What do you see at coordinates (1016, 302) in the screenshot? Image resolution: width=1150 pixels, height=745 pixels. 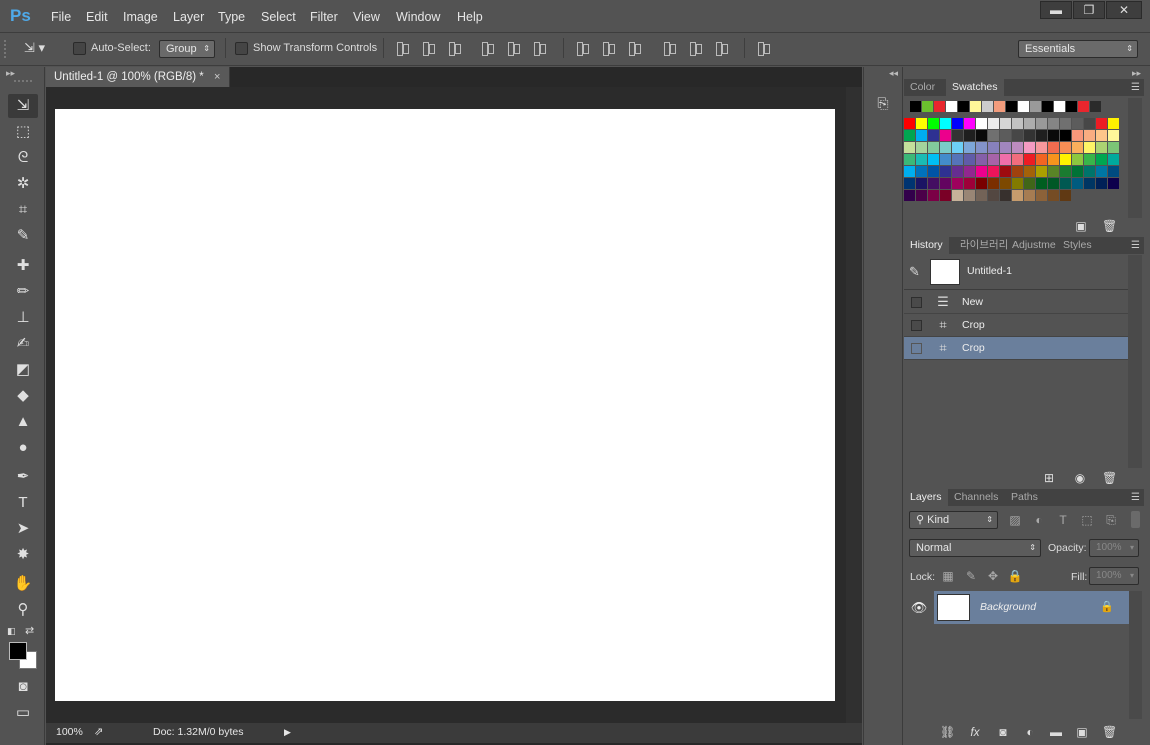 I see `history-state: ☰ New` at bounding box center [1016, 302].